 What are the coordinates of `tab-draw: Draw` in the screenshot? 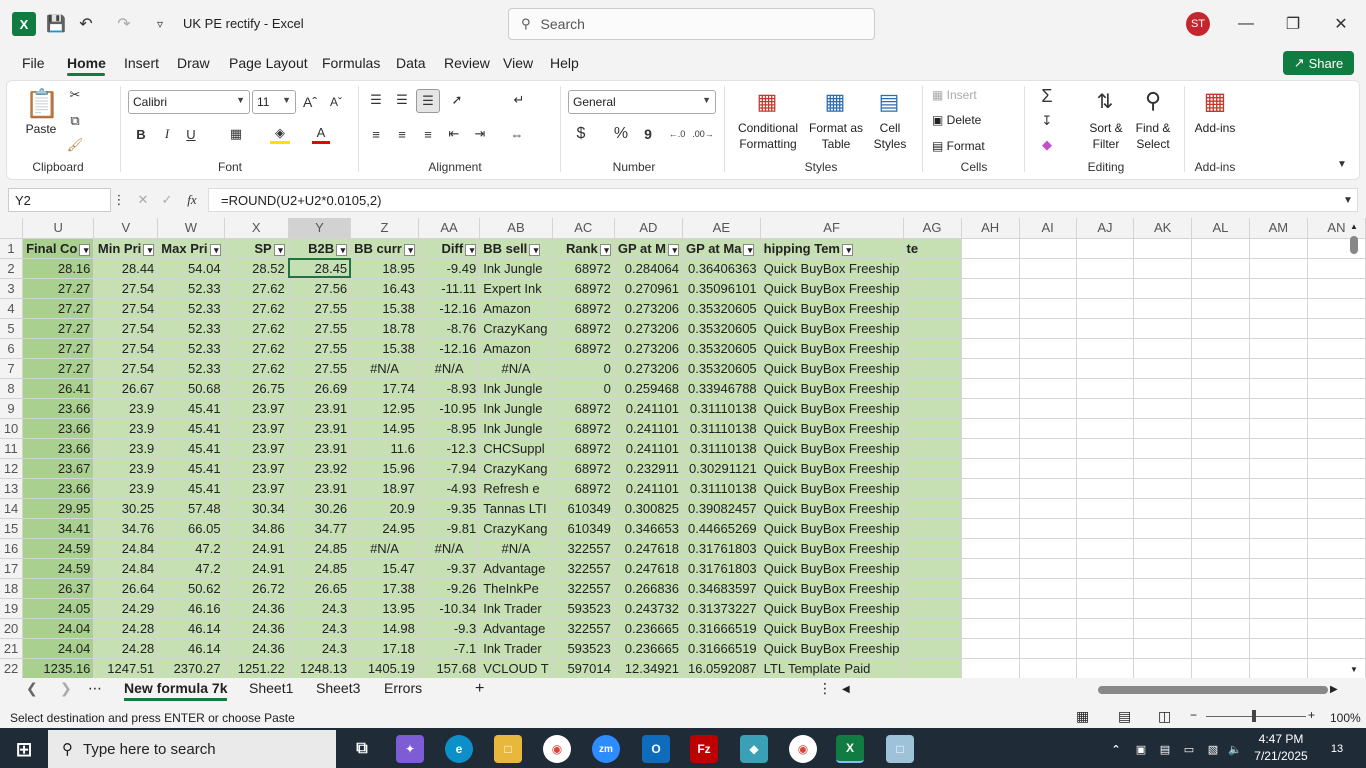 It's located at (193, 63).